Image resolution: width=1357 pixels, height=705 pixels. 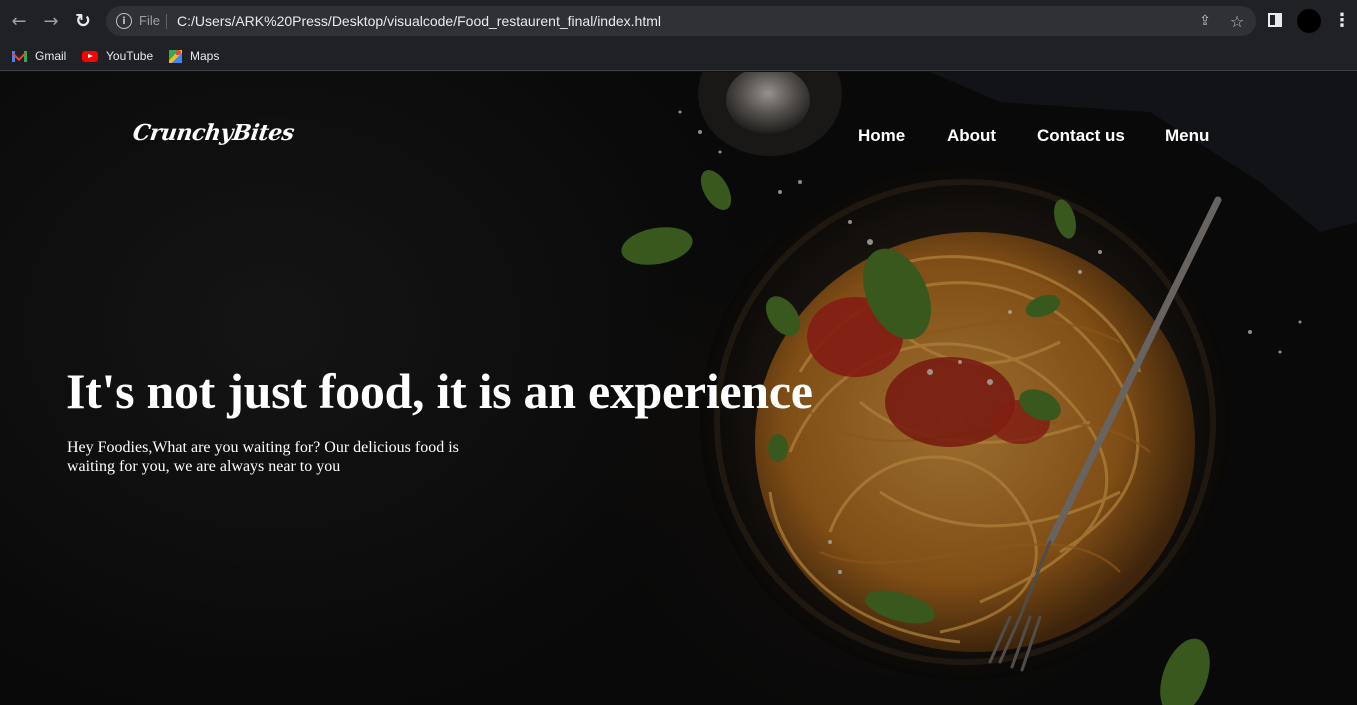 What do you see at coordinates (51, 56) in the screenshot?
I see `bookmark-label: Gmail` at bounding box center [51, 56].